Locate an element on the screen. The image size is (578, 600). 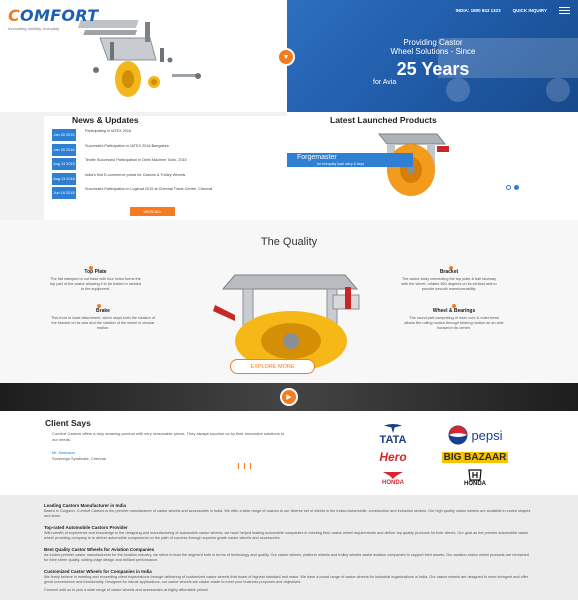
product-name: Forgemaster is located at coordinates (317, 157).